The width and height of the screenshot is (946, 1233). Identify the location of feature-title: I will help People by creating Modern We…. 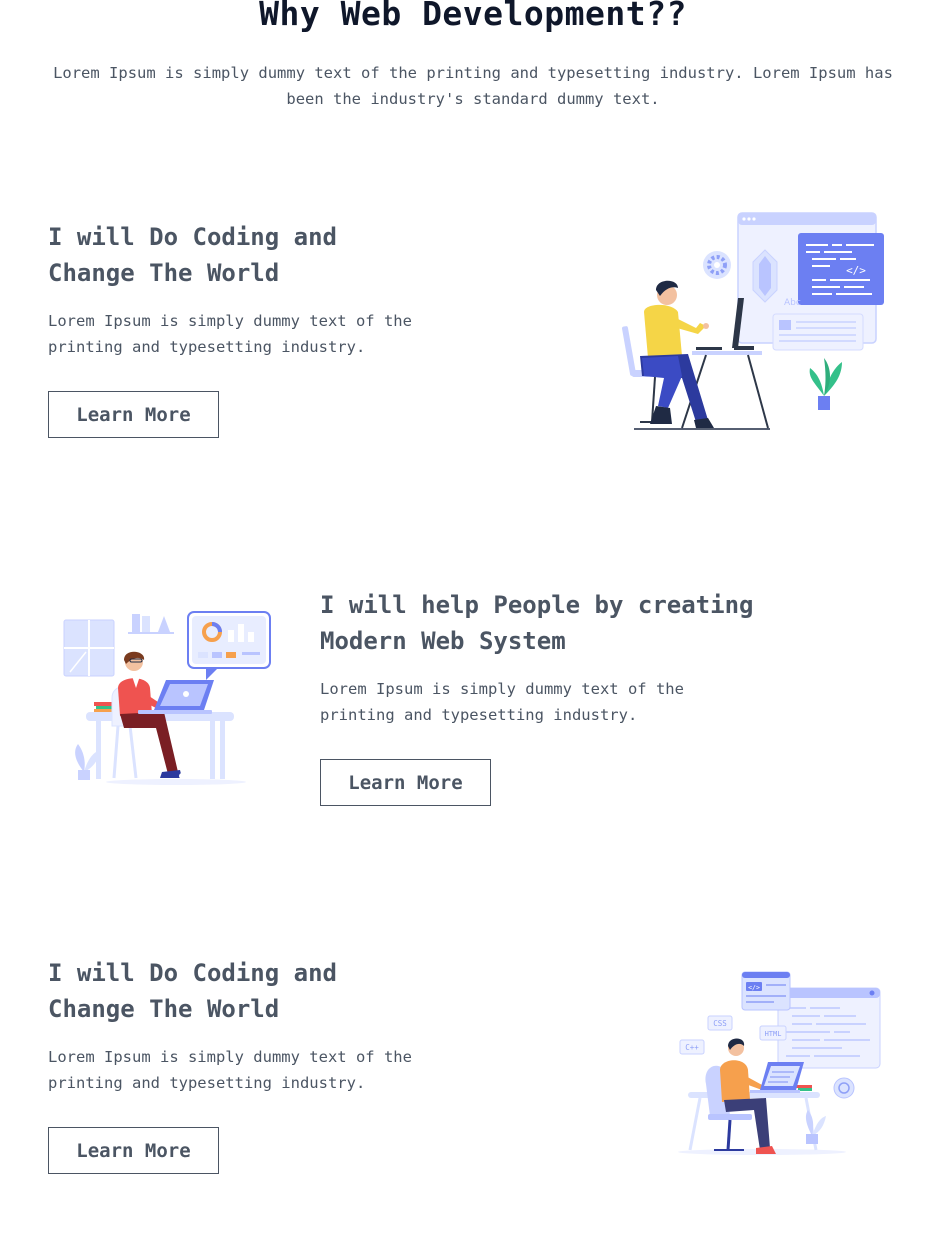
(580, 623).